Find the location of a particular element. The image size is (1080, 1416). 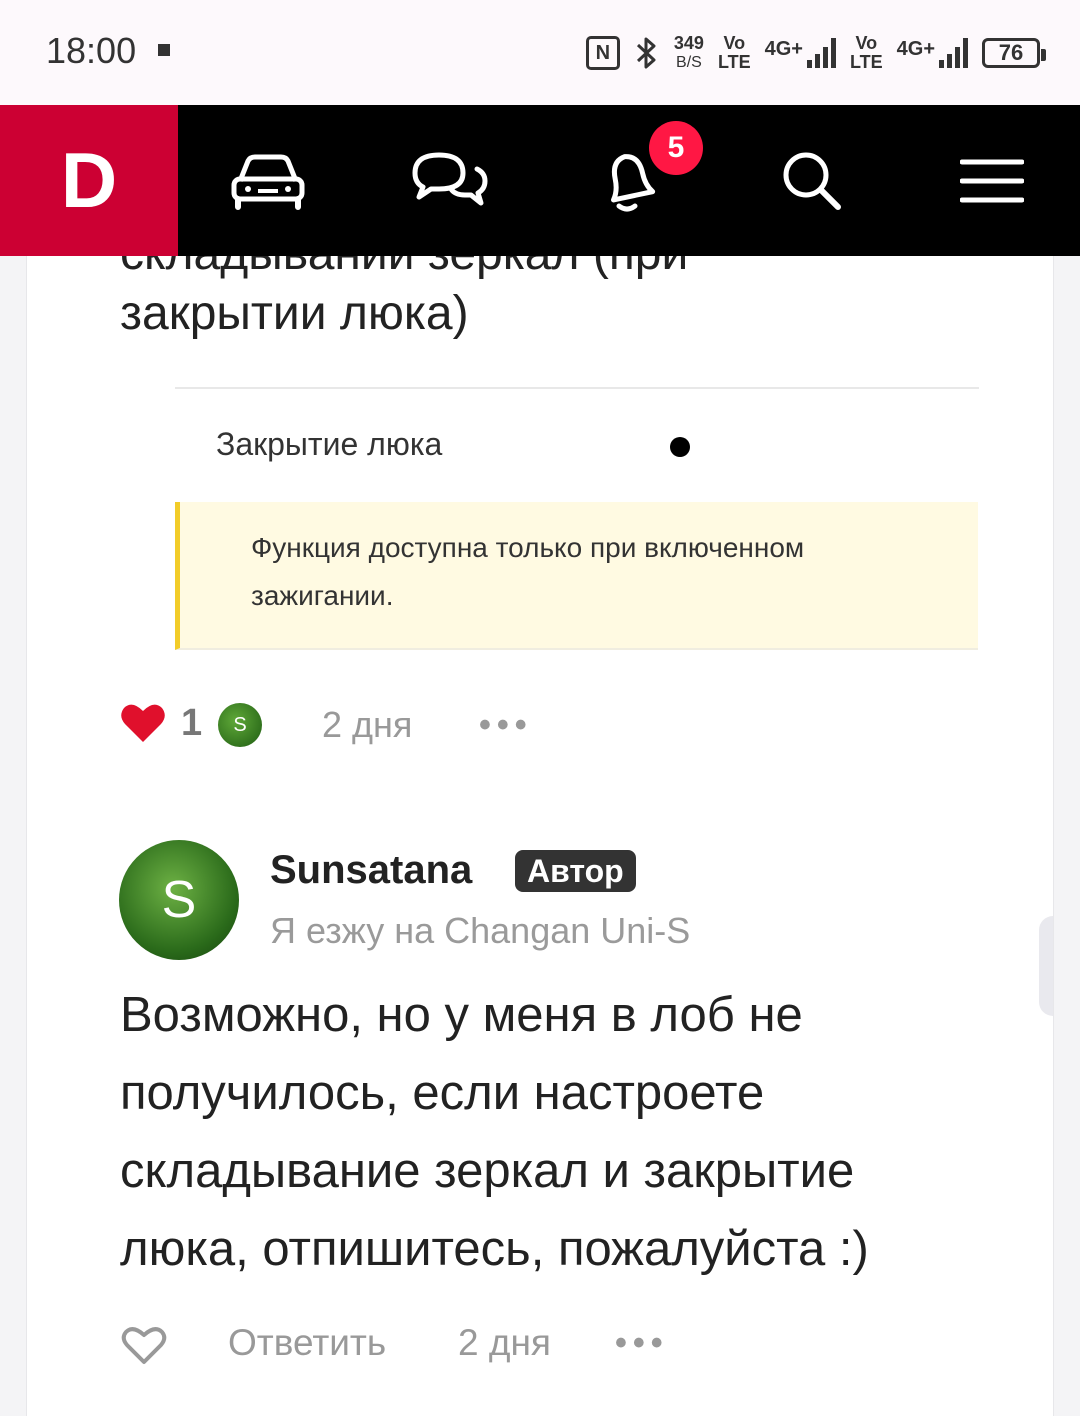

author-car: Я езжу на Changan Uni-S is located at coordinates (480, 931).